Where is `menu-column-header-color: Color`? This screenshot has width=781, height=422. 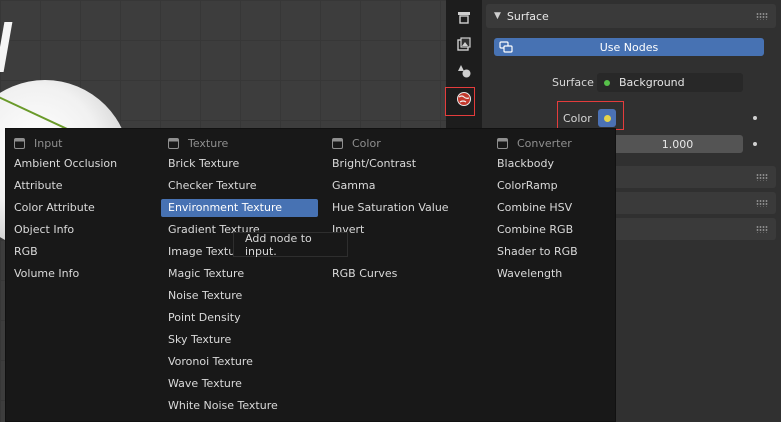
menu-column-header-color: Color is located at coordinates (356, 143).